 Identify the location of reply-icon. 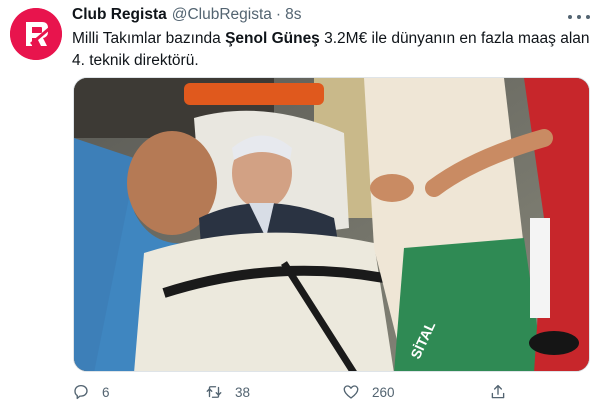
(81, 392).